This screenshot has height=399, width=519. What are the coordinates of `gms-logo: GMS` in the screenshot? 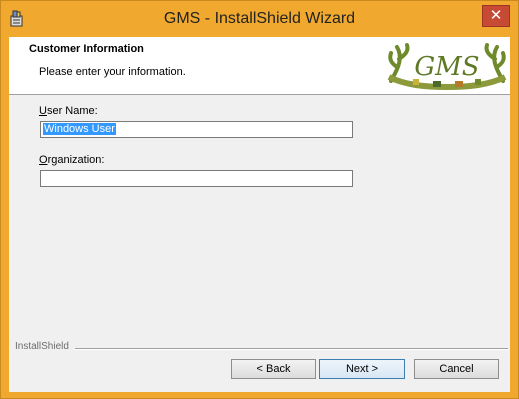 It's located at (447, 67).